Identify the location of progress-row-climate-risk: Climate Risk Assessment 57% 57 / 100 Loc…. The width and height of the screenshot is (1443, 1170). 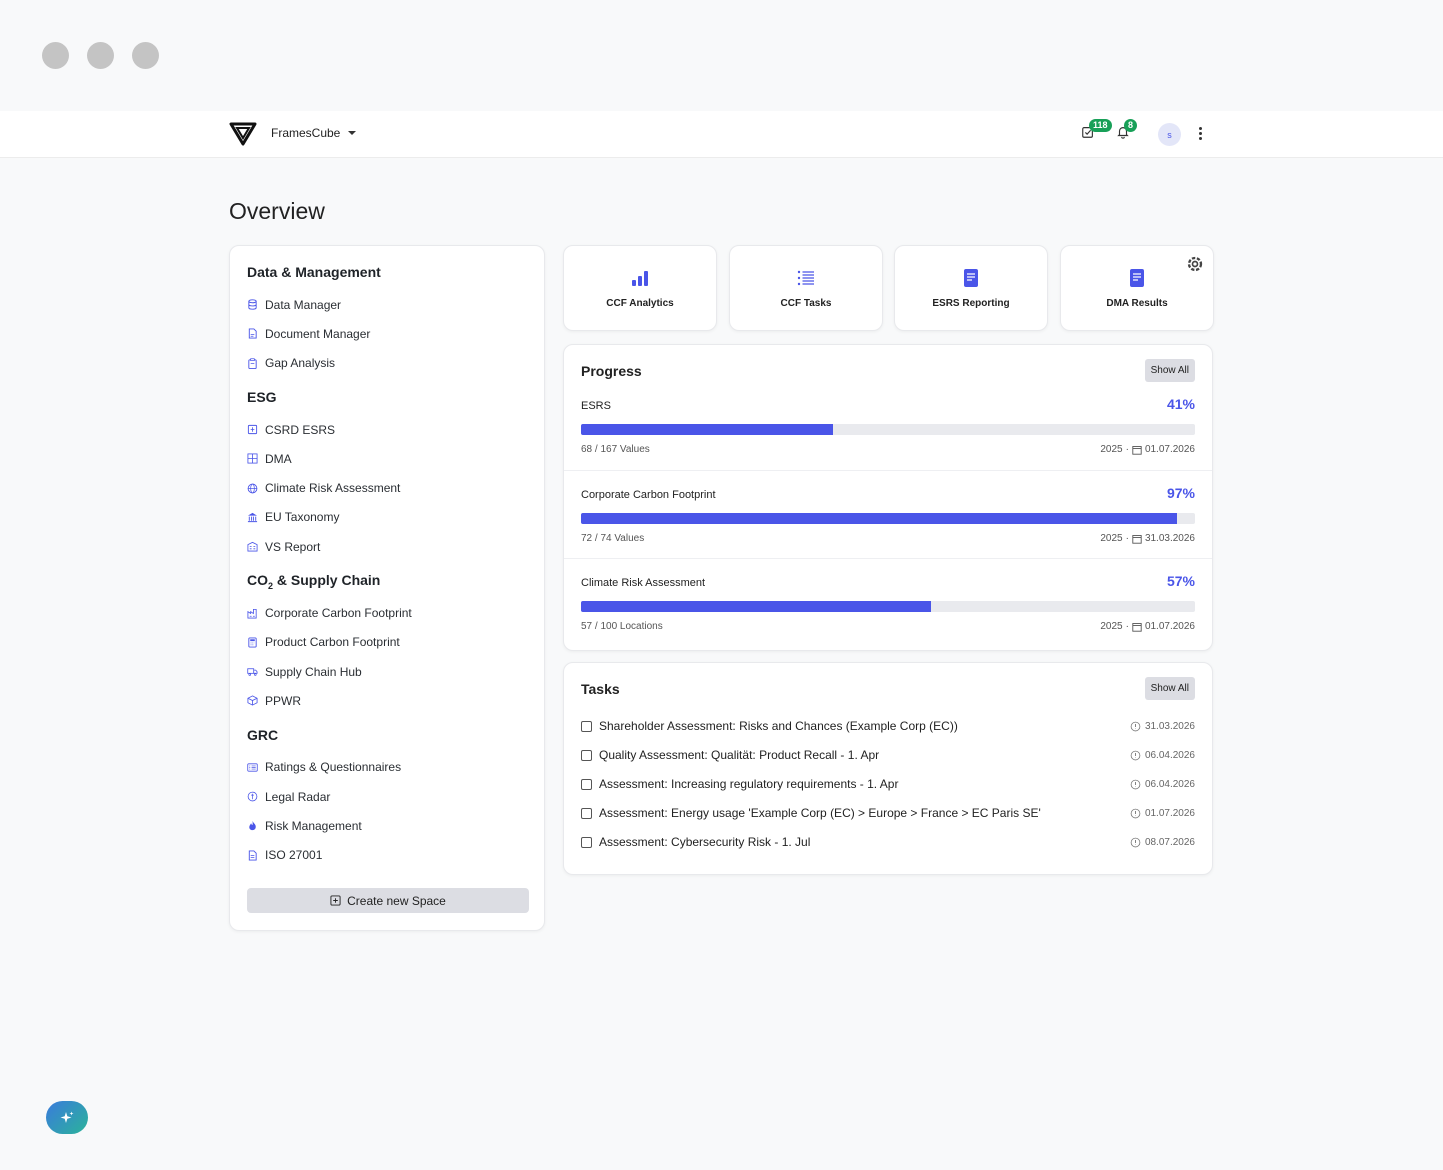
(888, 602).